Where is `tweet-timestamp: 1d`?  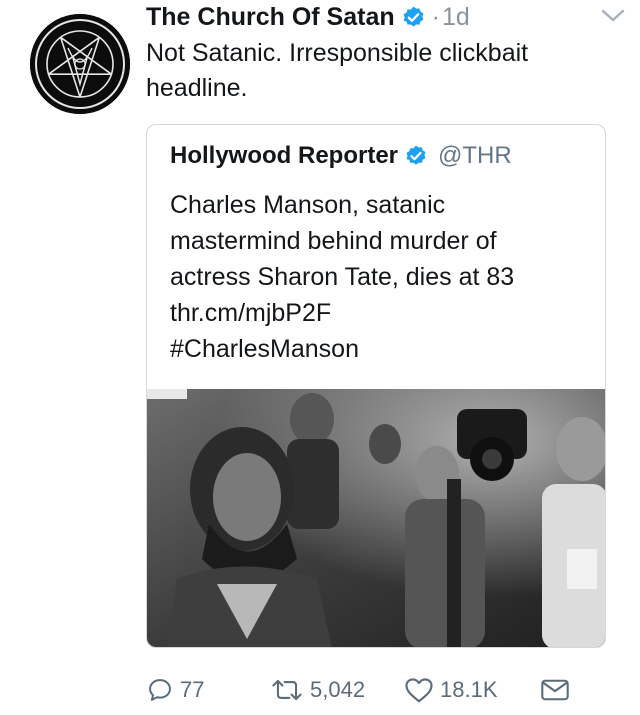
tweet-timestamp: 1d is located at coordinates (456, 17).